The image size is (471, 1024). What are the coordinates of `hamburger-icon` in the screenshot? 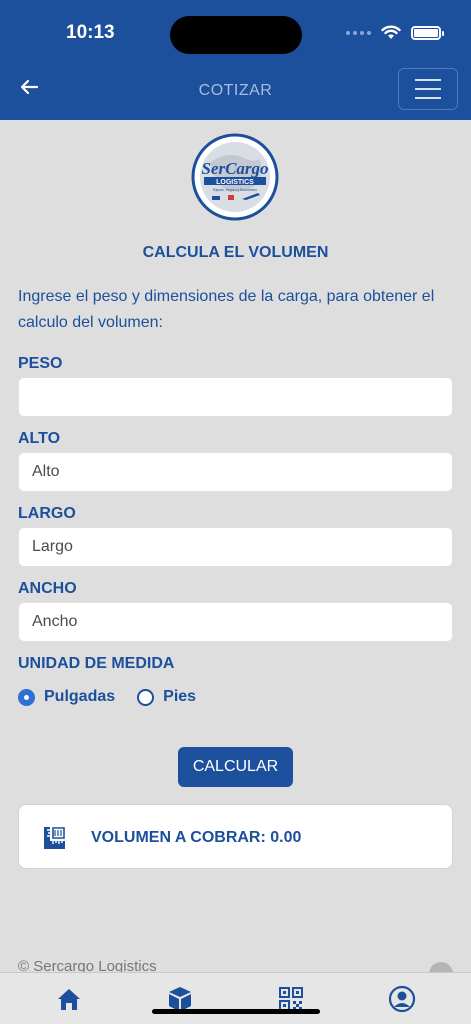 It's located at (428, 80).